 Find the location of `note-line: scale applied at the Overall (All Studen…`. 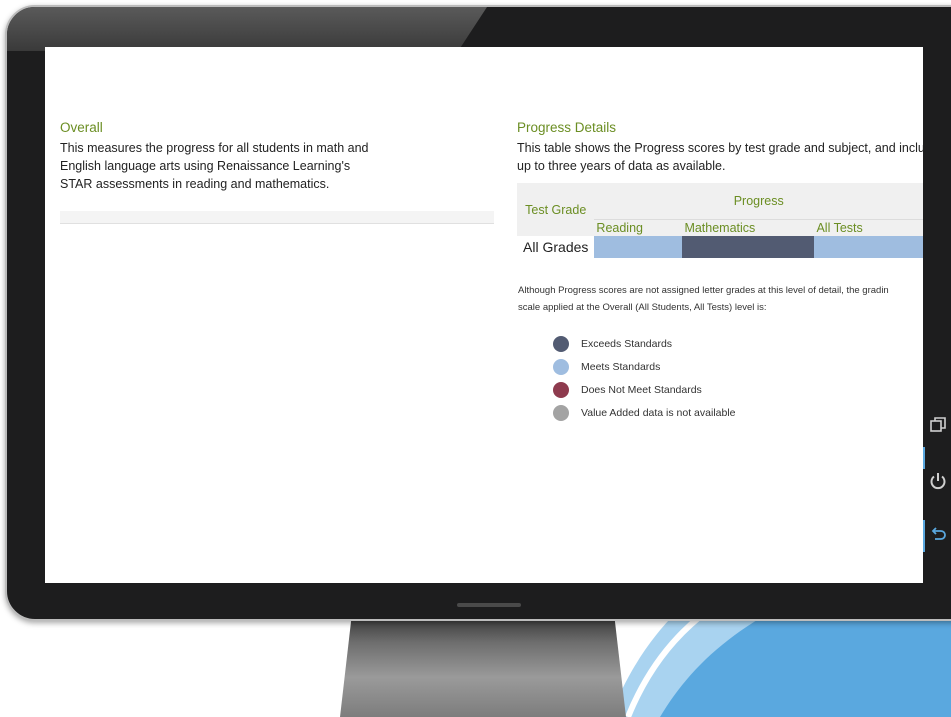

note-line: scale applied at the Overall (All Studen… is located at coordinates (642, 307).